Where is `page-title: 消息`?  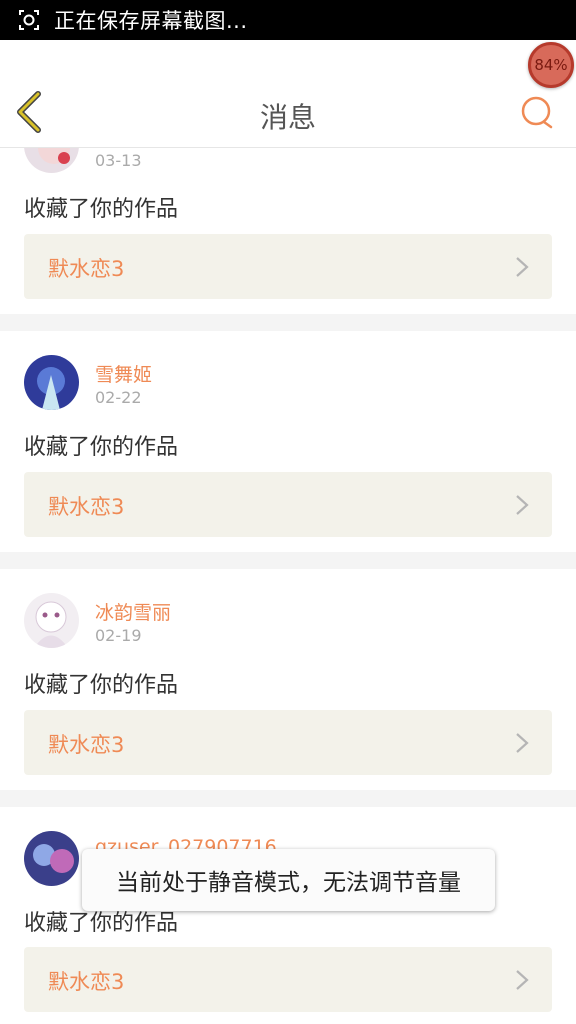
page-title: 消息 is located at coordinates (287, 117).